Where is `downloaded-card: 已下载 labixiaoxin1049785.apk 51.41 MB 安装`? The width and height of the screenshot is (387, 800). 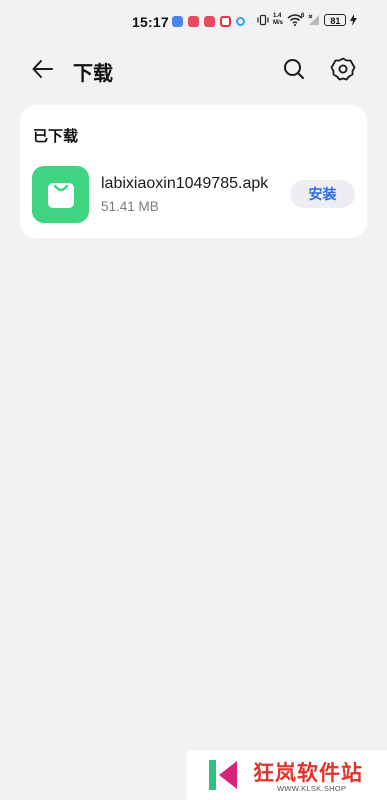
downloaded-card: 已下载 labixiaoxin1049785.apk 51.41 MB 安装 is located at coordinates (193, 171).